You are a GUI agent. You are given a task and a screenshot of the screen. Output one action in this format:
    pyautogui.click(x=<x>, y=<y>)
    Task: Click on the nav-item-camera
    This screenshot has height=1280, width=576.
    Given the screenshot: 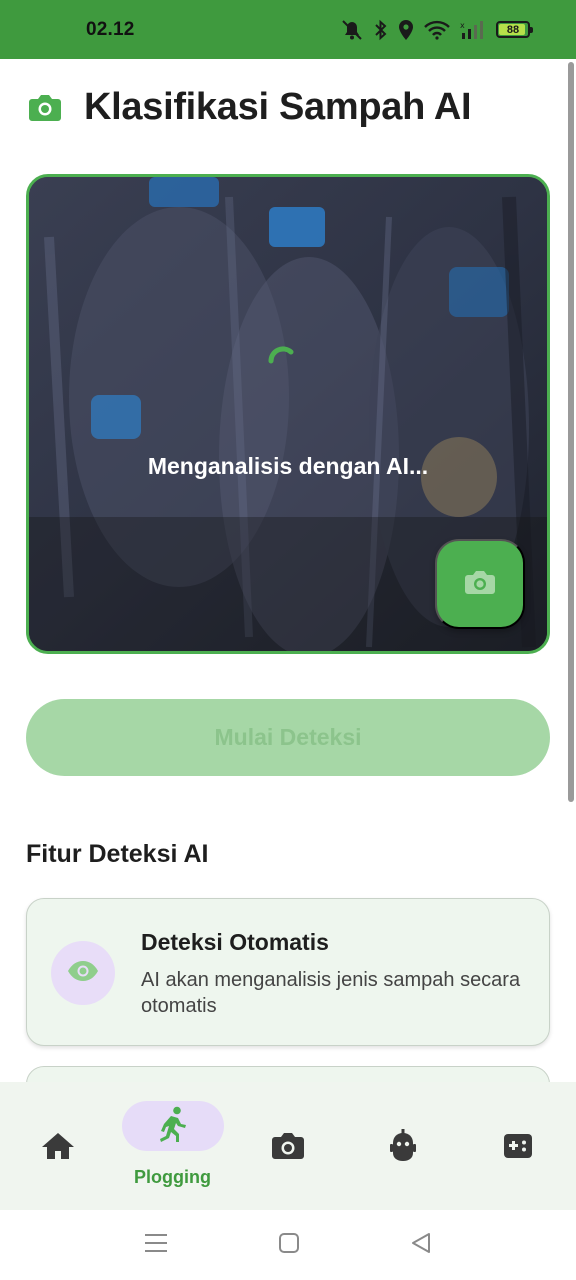 What is the action you would take?
    pyautogui.click(x=287, y=1146)
    